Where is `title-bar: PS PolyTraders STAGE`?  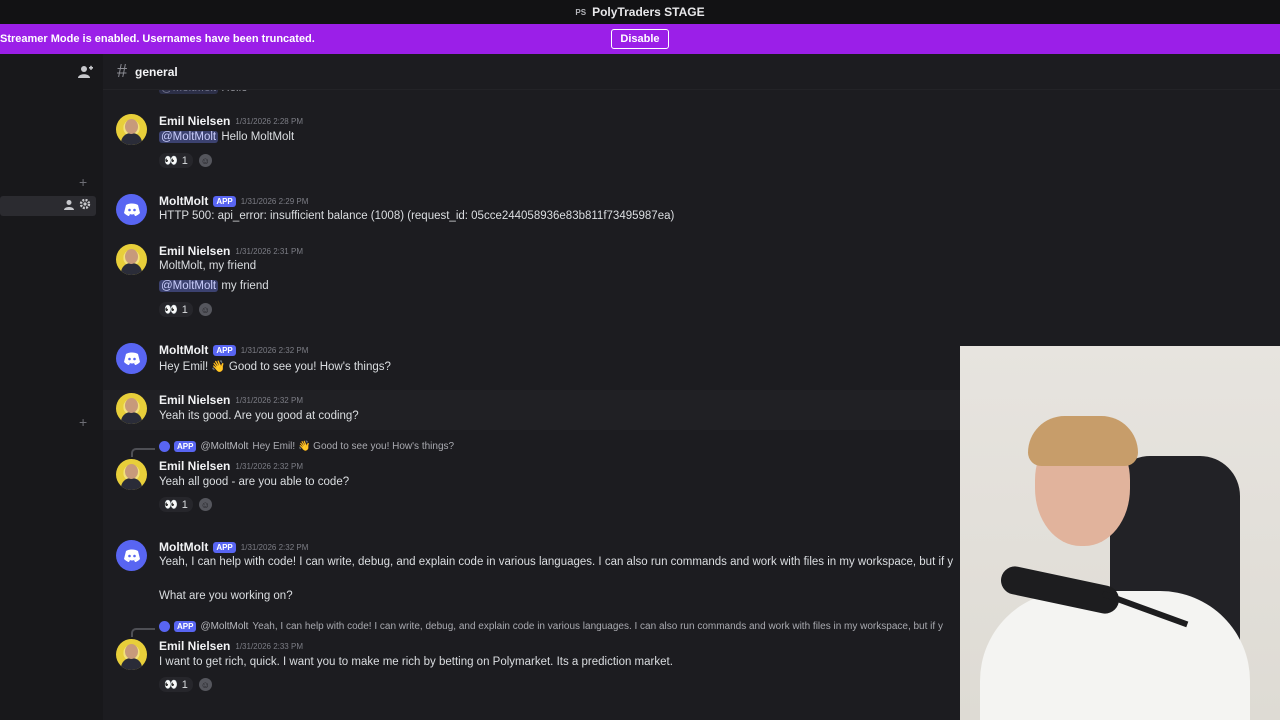
title-bar: PS PolyTraders STAGE is located at coordinates (640, 12).